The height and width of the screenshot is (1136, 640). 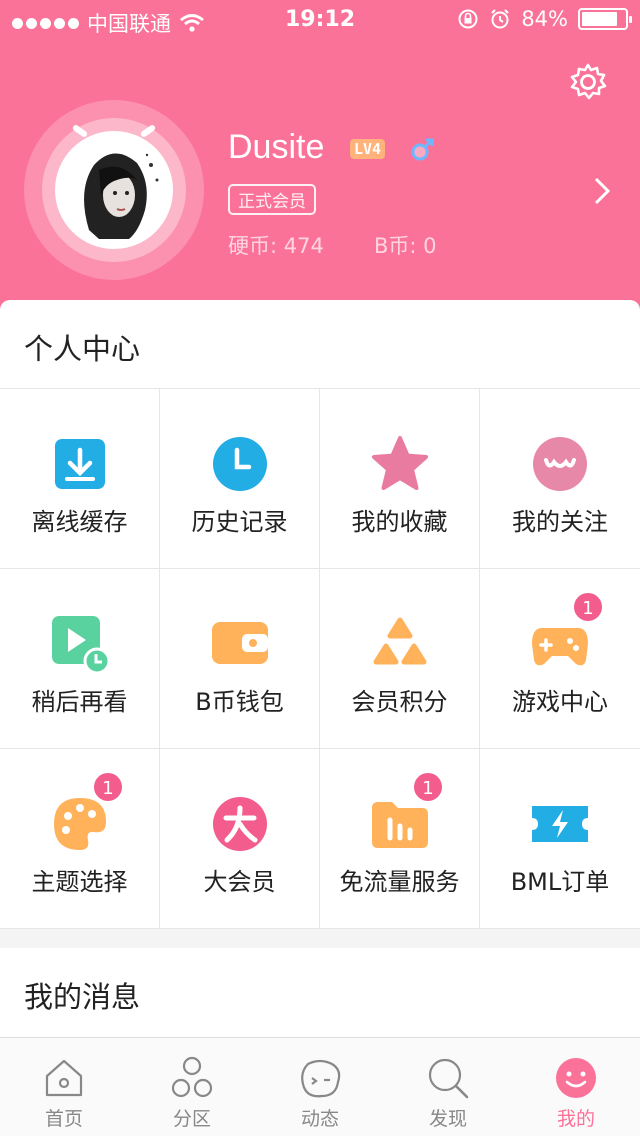 What do you see at coordinates (63, 1119) in the screenshot?
I see `tab-label: 首页` at bounding box center [63, 1119].